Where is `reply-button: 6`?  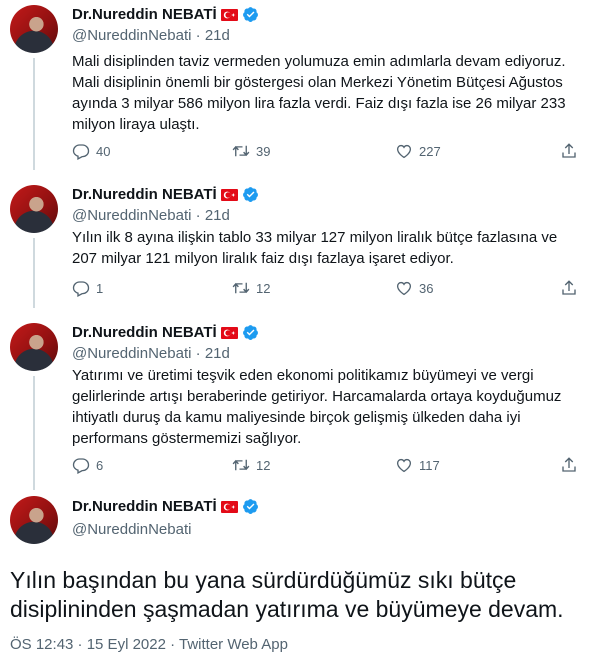
reply-button: 6 is located at coordinates (87, 465).